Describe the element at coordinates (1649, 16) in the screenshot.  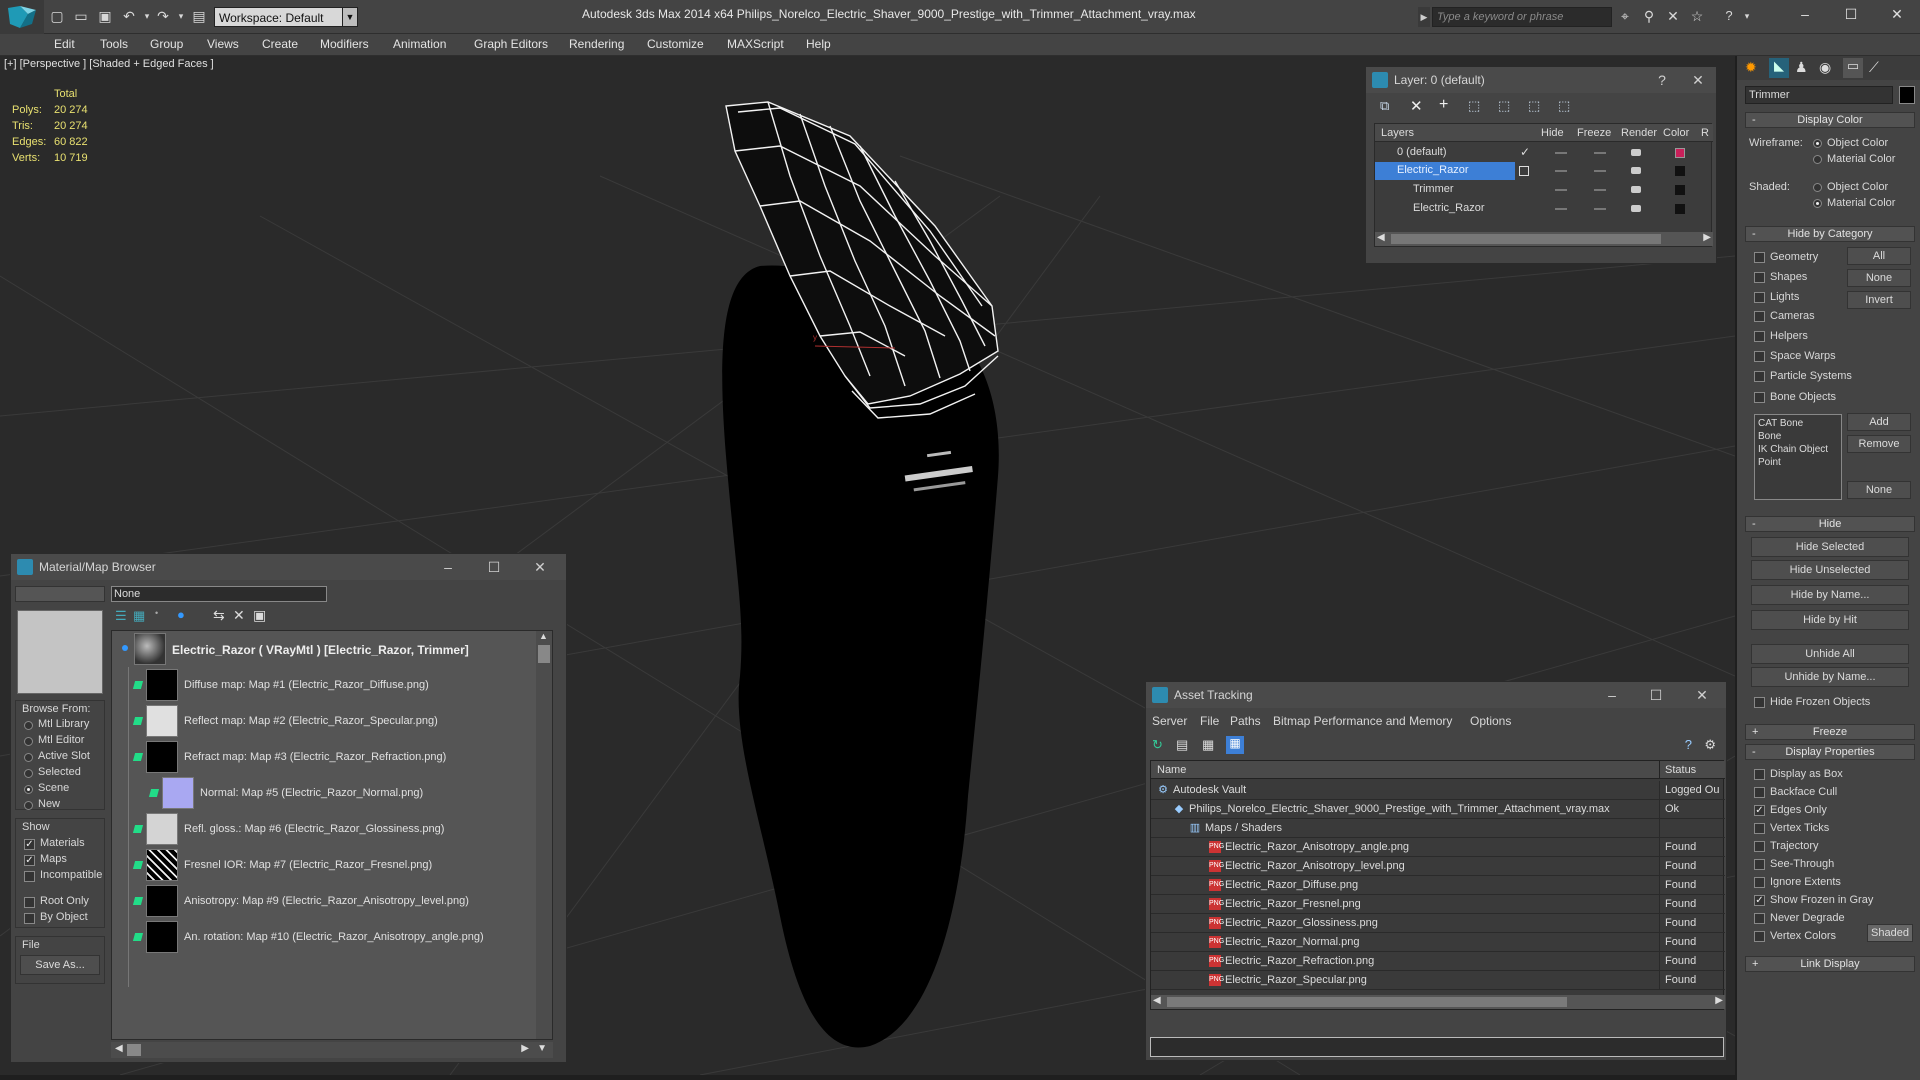
I see `subscription-key-icon: ⚲` at that location.